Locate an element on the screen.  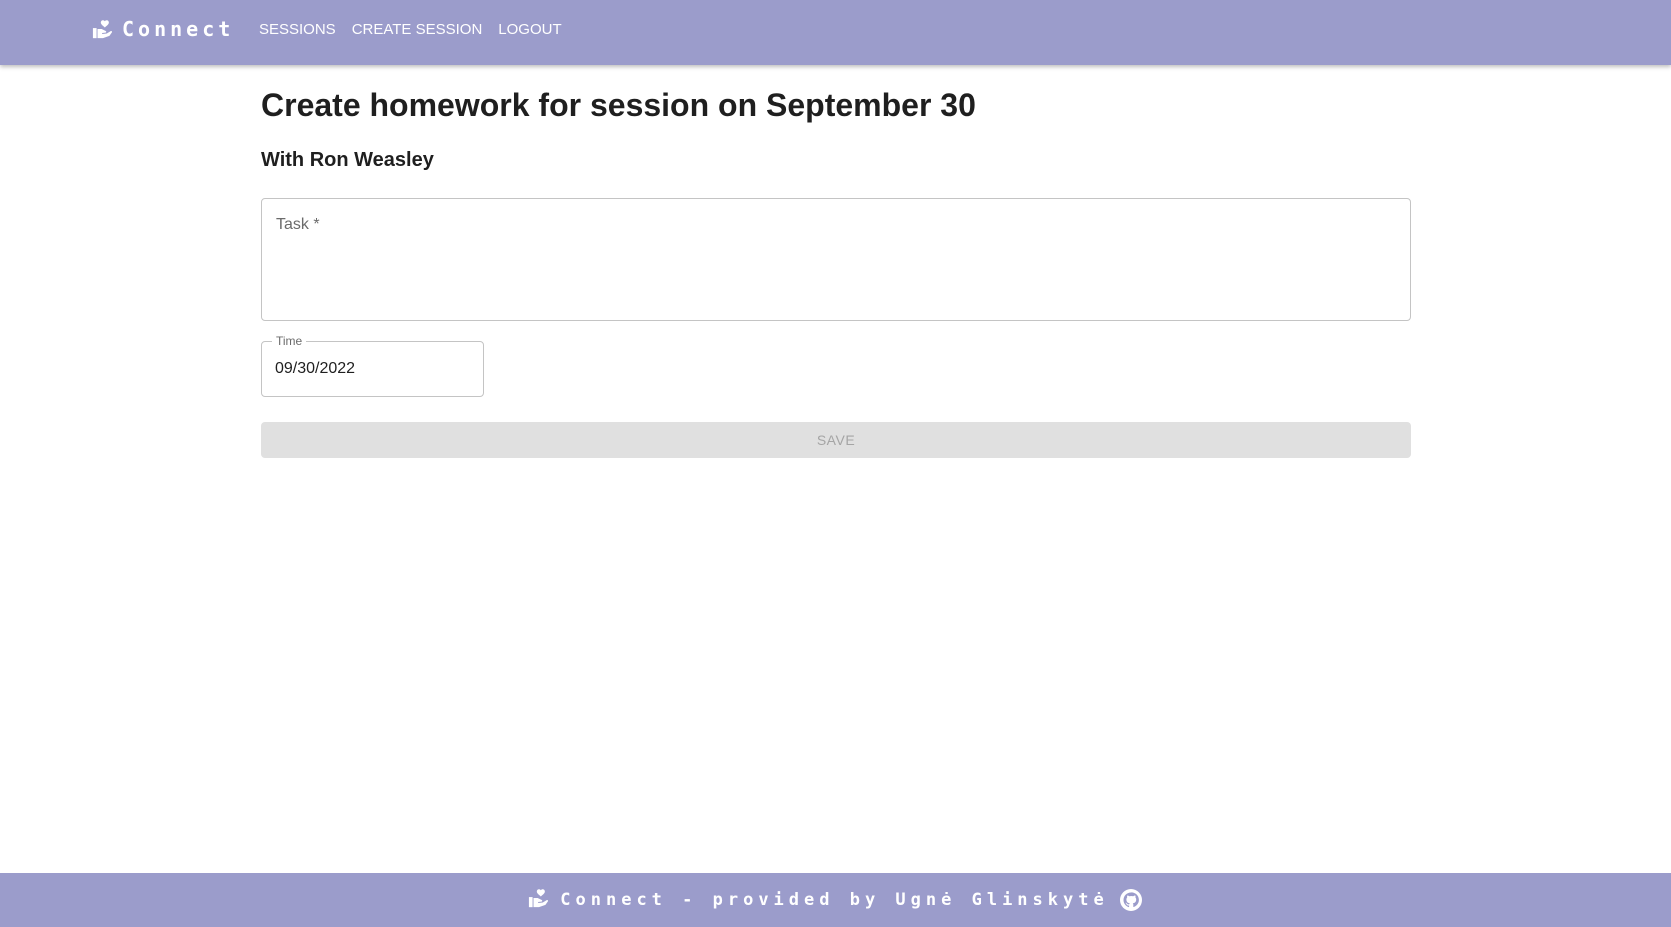
nav-logout-link: LOGOUT is located at coordinates (529, 30).